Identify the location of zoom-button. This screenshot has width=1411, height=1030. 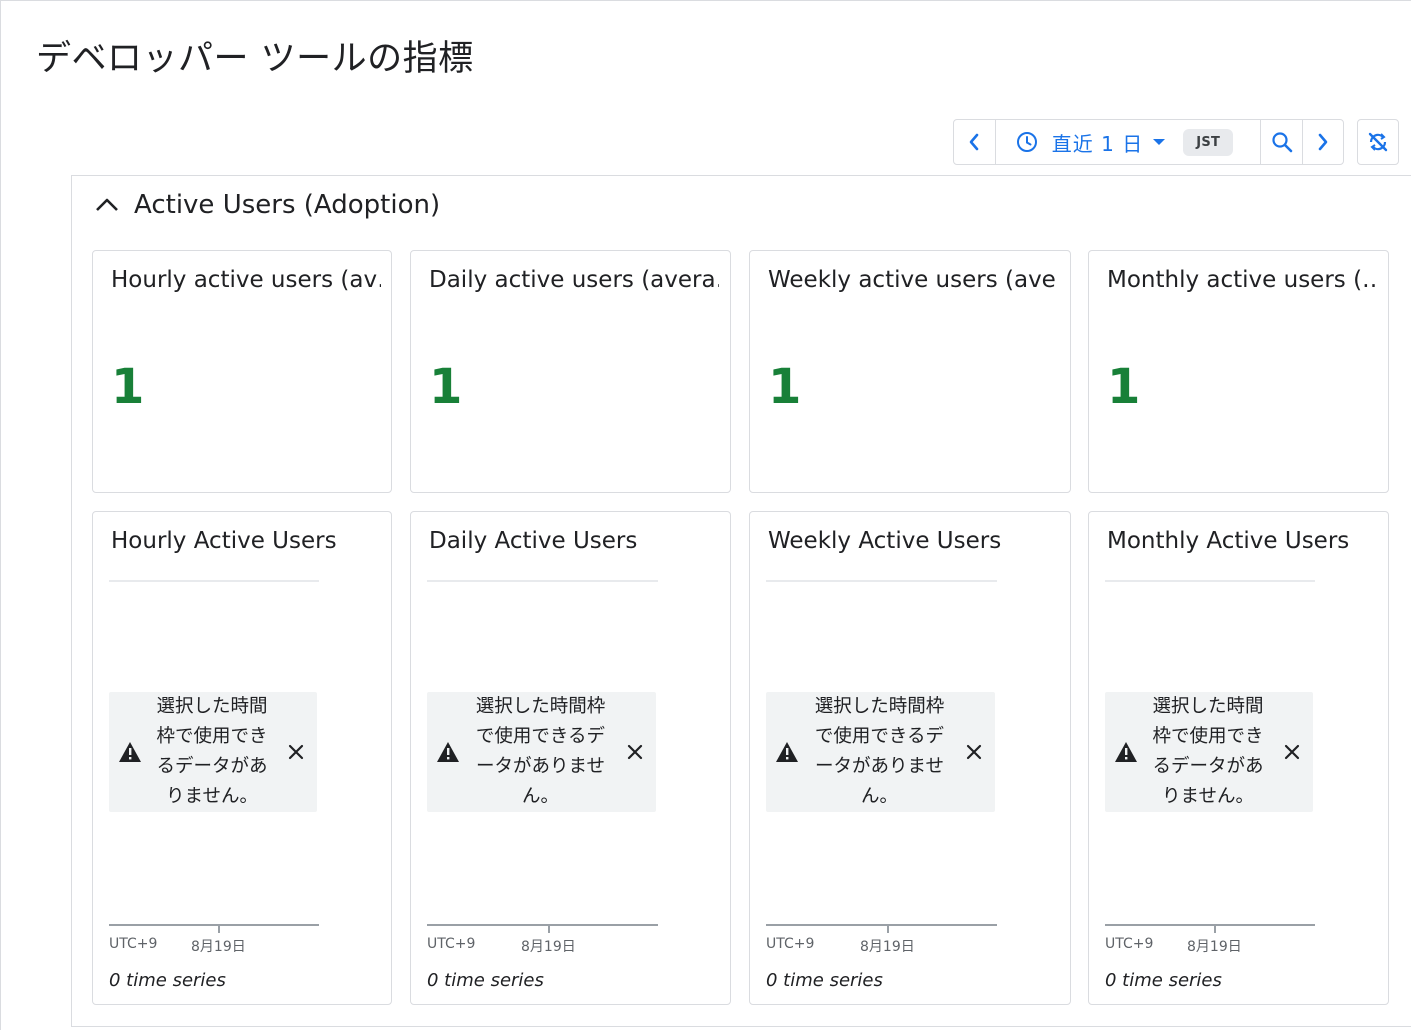
(1282, 142).